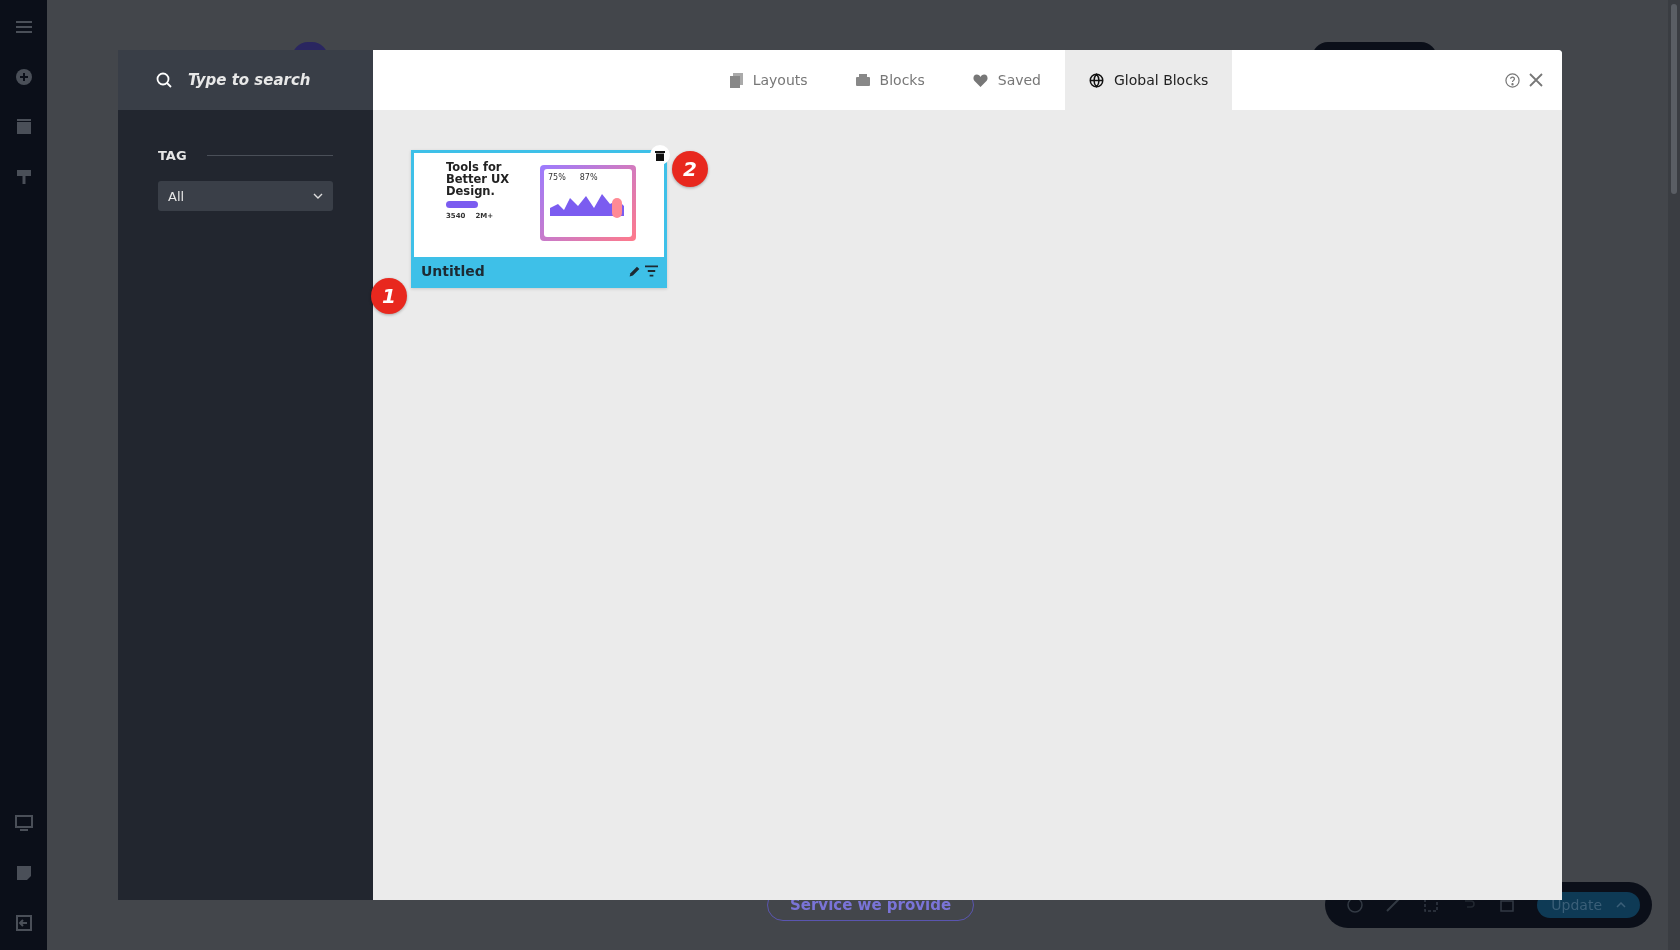  I want to click on chevron-icon, so click(318, 196).